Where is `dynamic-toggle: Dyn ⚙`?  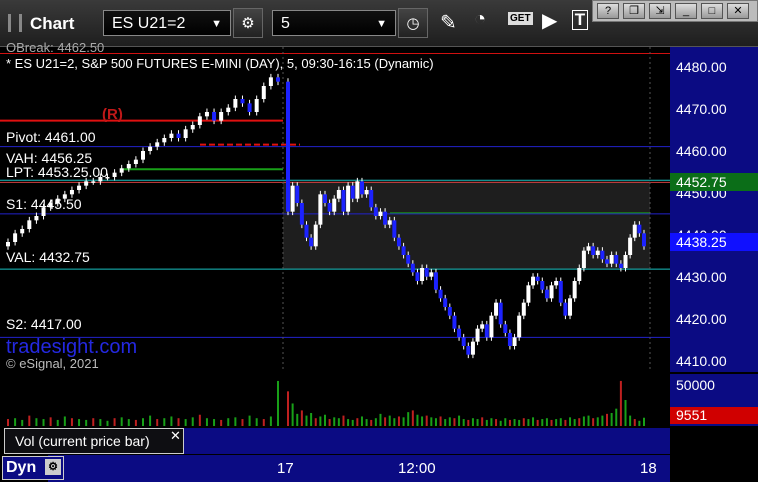 dynamic-toggle: Dyn ⚙ is located at coordinates (33, 468).